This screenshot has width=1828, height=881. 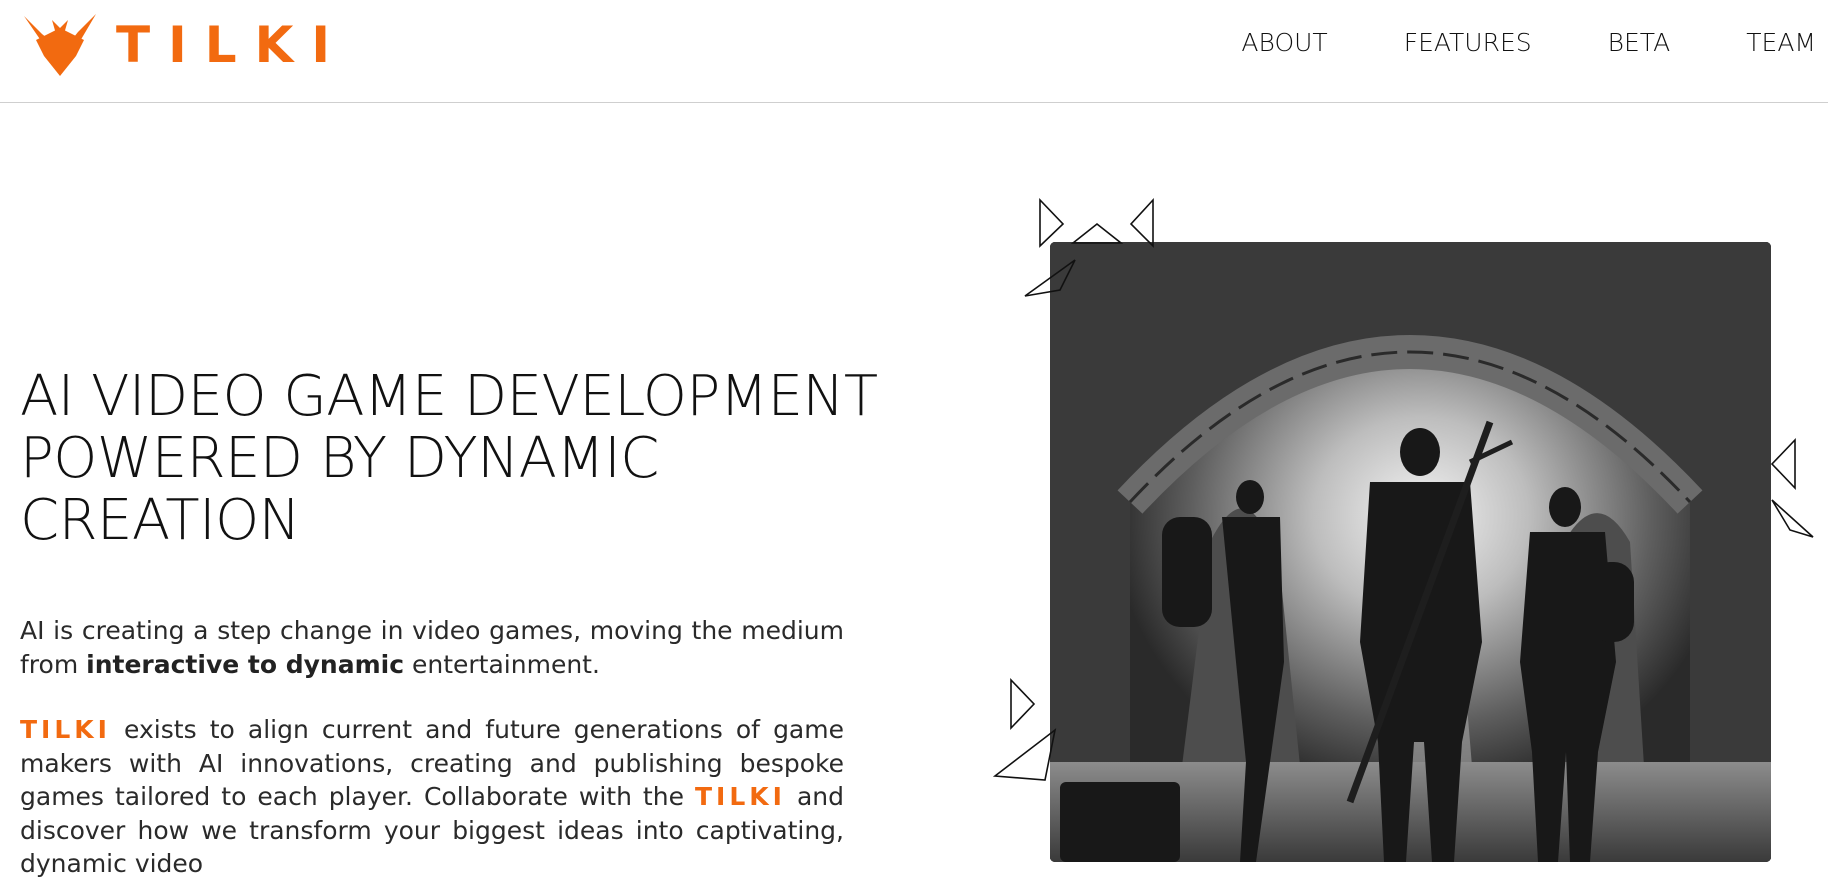 I want to click on intro-text-end: entertainment., so click(x=502, y=664).